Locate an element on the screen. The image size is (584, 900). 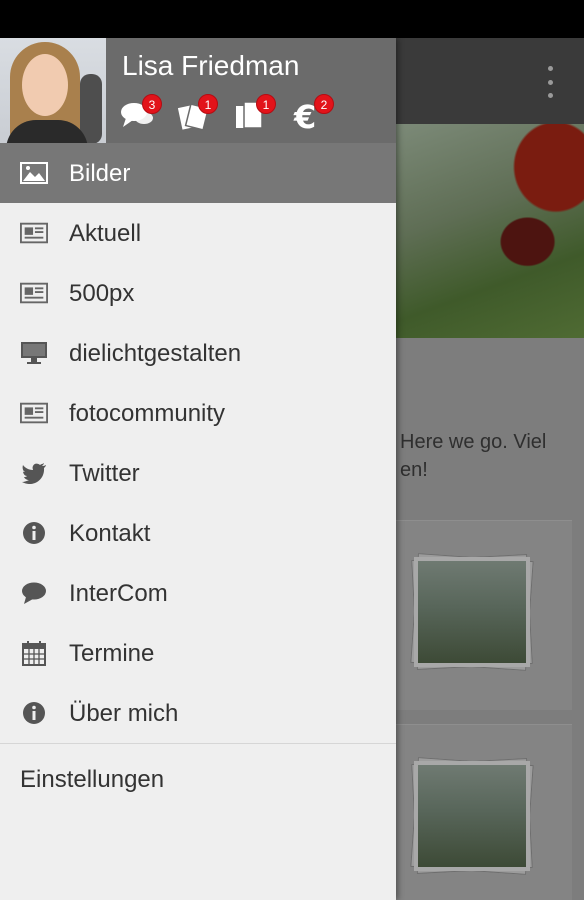
menu-item-label: InterCom is located at coordinates (118, 593).